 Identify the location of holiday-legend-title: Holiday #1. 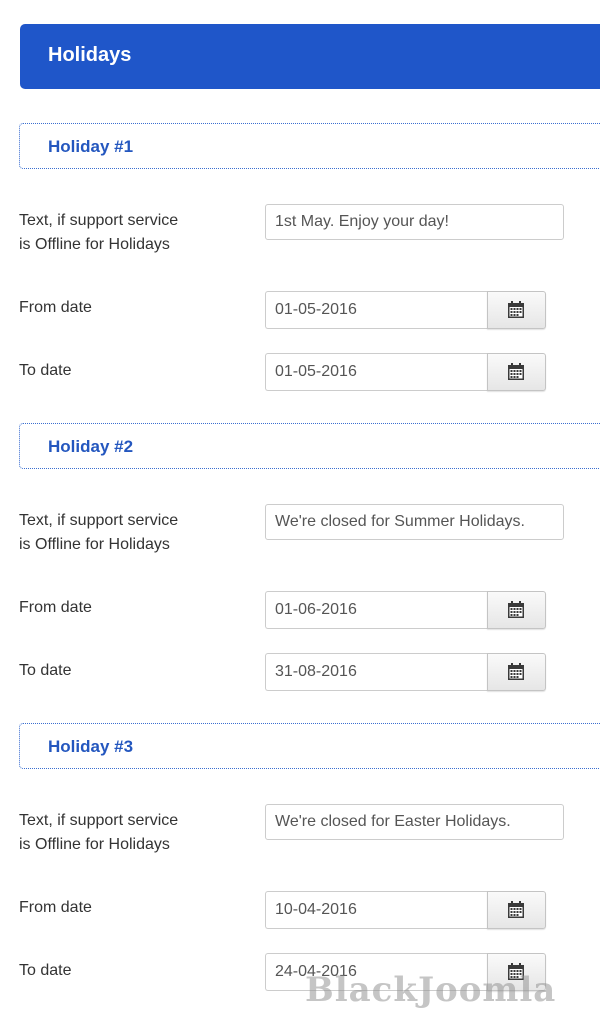
(91, 146).